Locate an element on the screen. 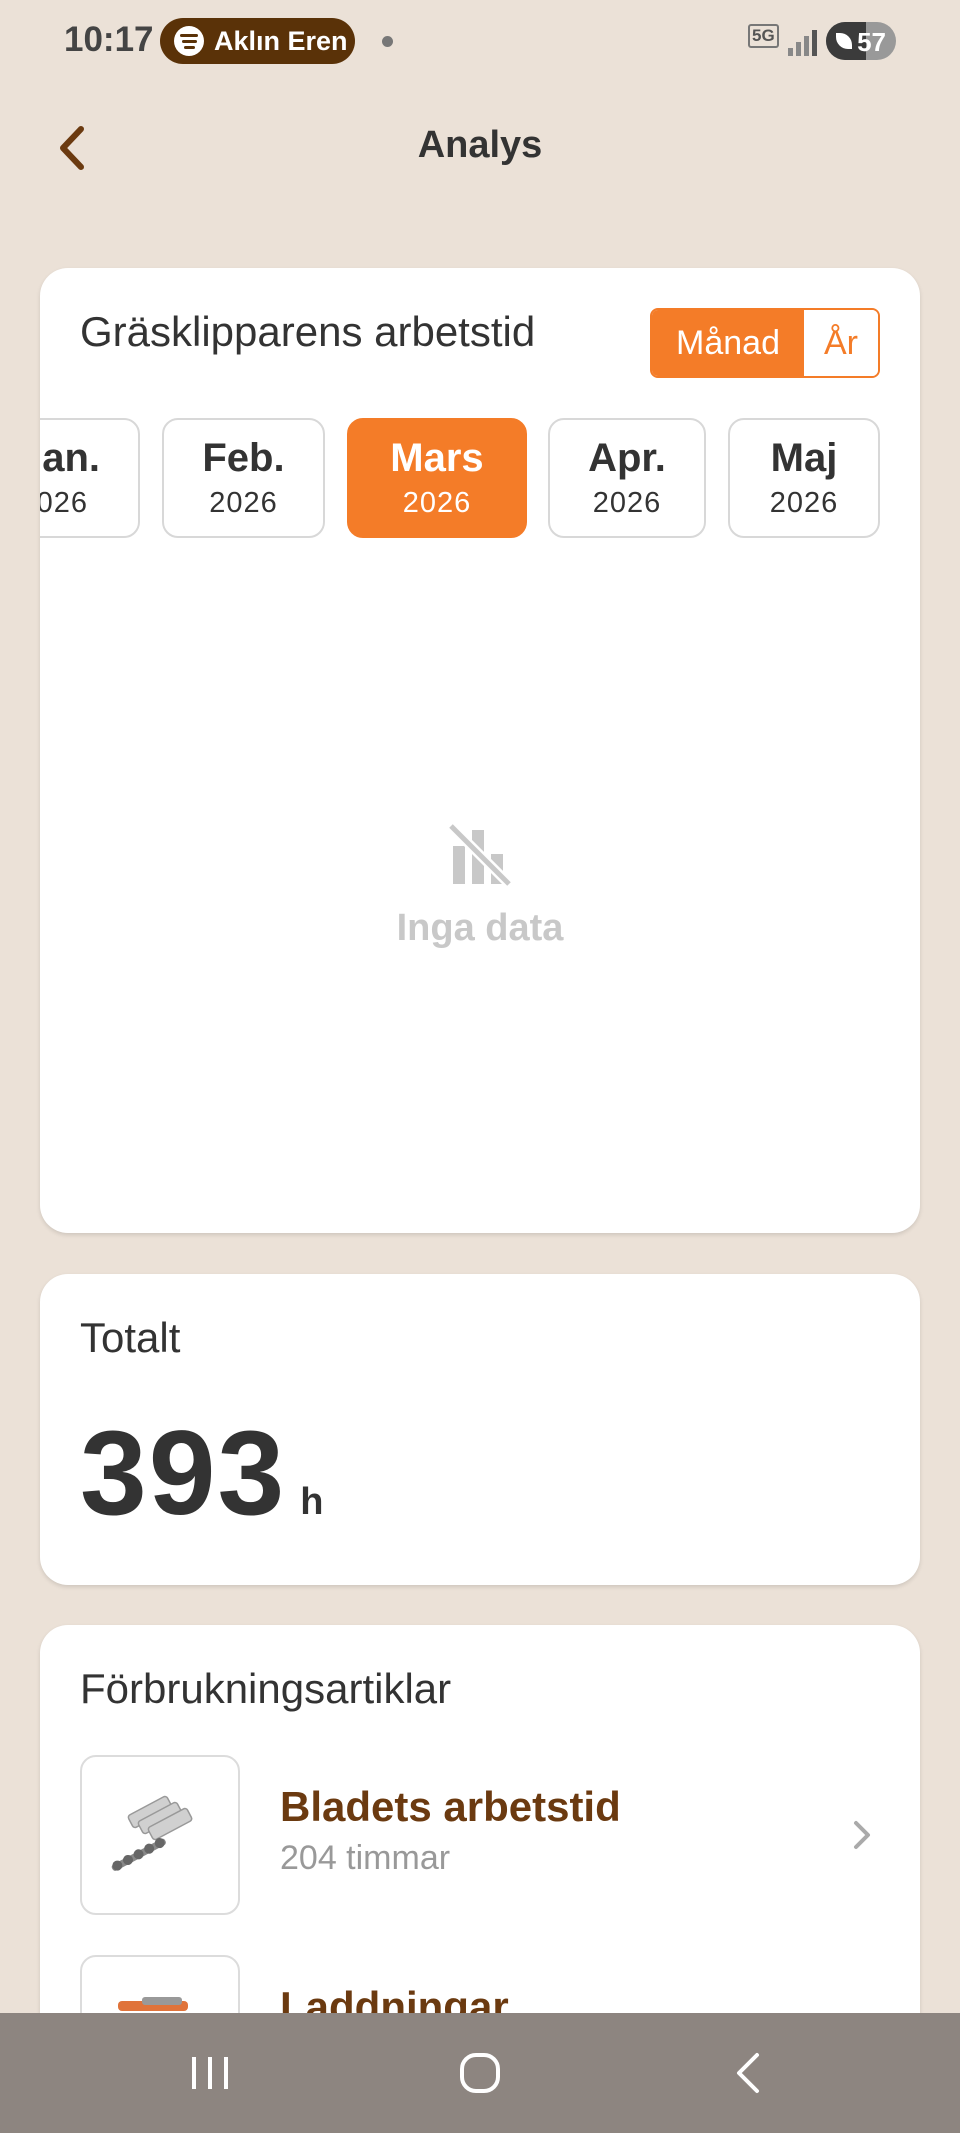  consumable-item-blade: Bladets arbetstid 204 timmar is located at coordinates (480, 1835).